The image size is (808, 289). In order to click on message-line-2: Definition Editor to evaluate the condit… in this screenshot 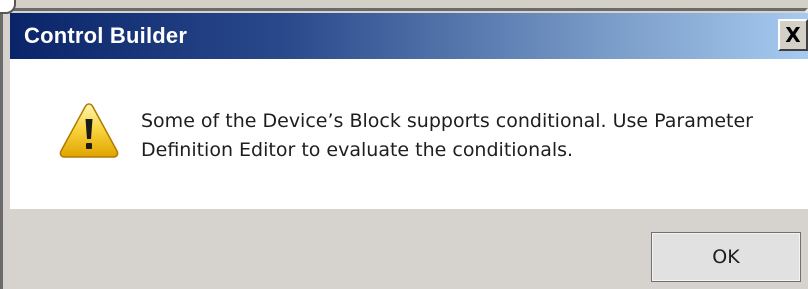, I will do `click(357, 150)`.